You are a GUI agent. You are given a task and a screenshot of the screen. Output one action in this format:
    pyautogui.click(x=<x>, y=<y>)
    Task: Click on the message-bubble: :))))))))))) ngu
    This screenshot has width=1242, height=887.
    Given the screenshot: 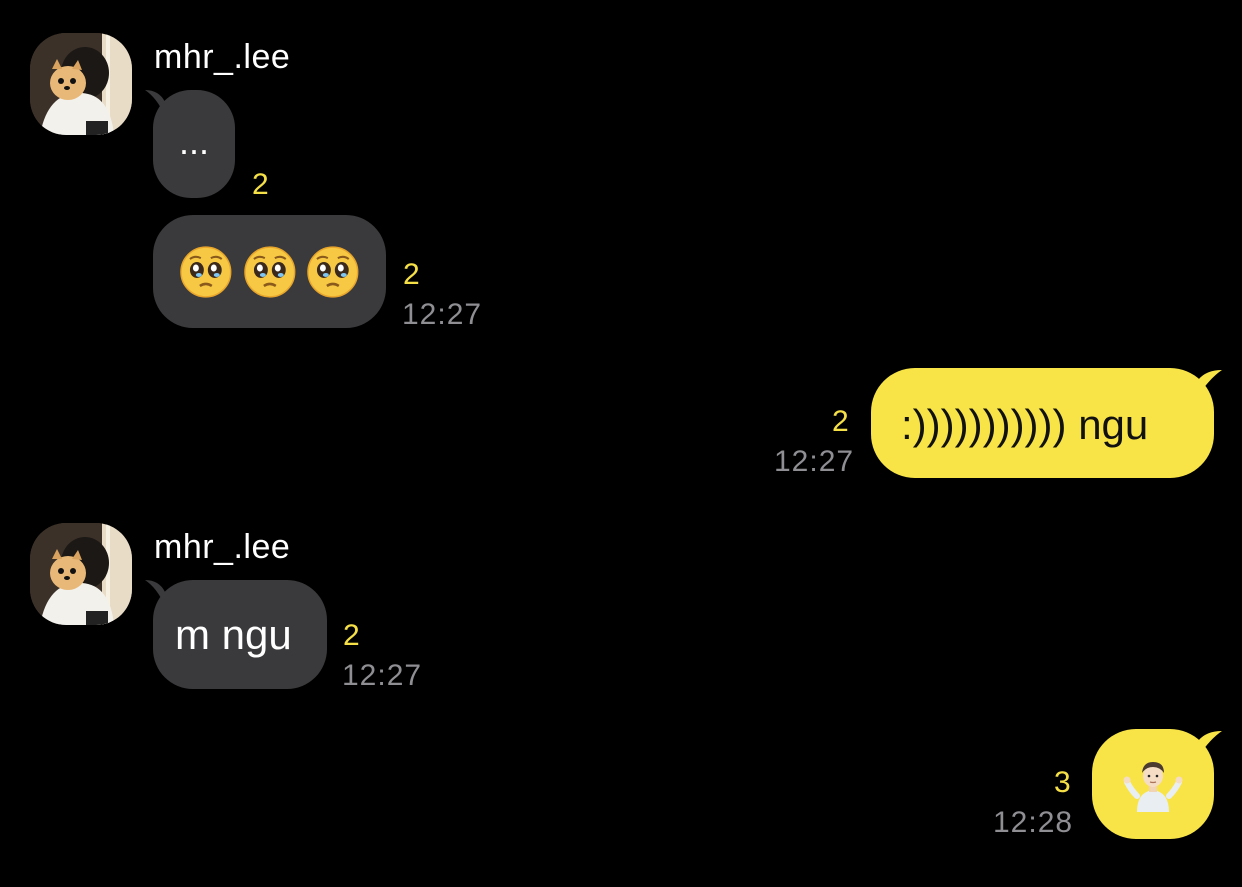 What is the action you would take?
    pyautogui.click(x=1042, y=423)
    